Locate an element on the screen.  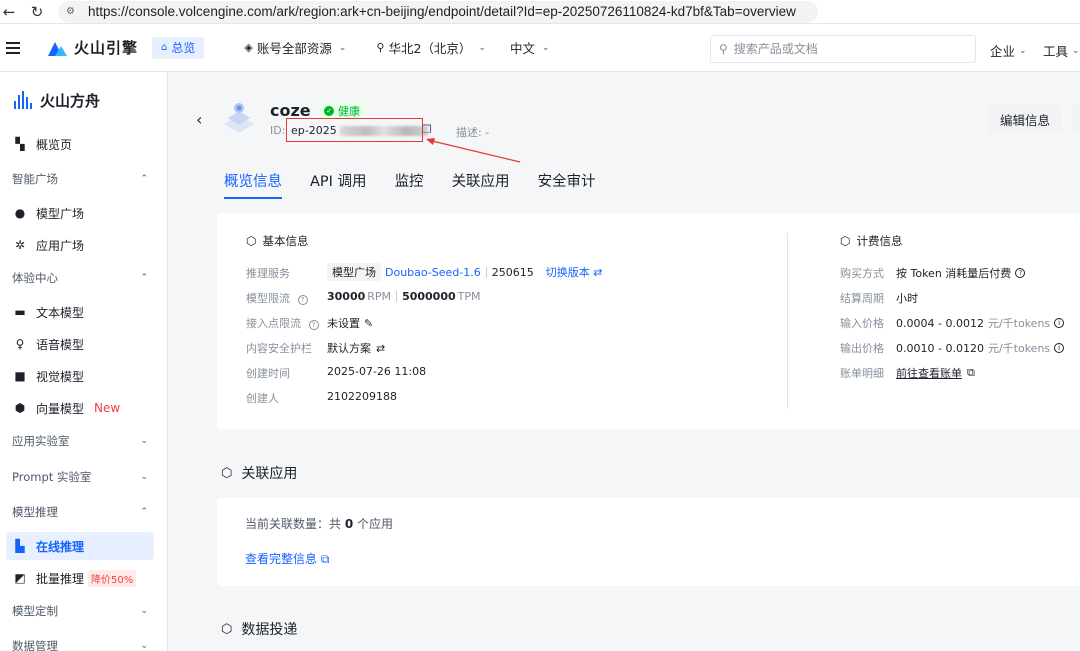
basic-info-title: ⬡ 基本信息 is located at coordinates (277, 241).